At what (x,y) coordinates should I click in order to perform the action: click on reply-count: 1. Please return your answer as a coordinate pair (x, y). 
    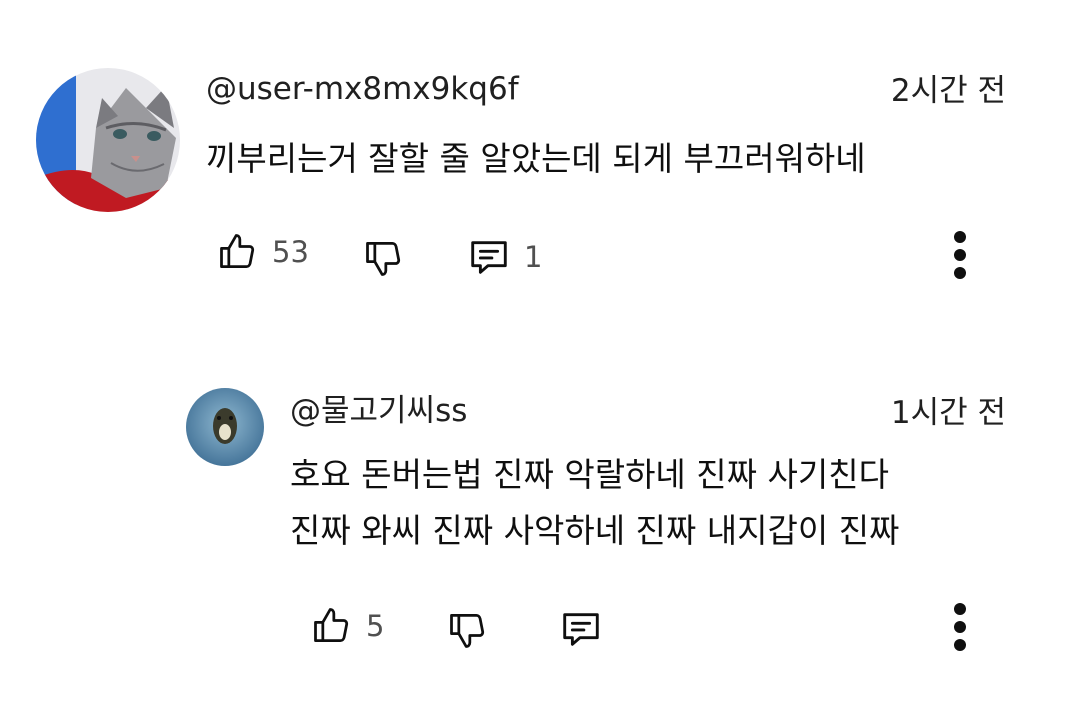
    Looking at the image, I should click on (533, 256).